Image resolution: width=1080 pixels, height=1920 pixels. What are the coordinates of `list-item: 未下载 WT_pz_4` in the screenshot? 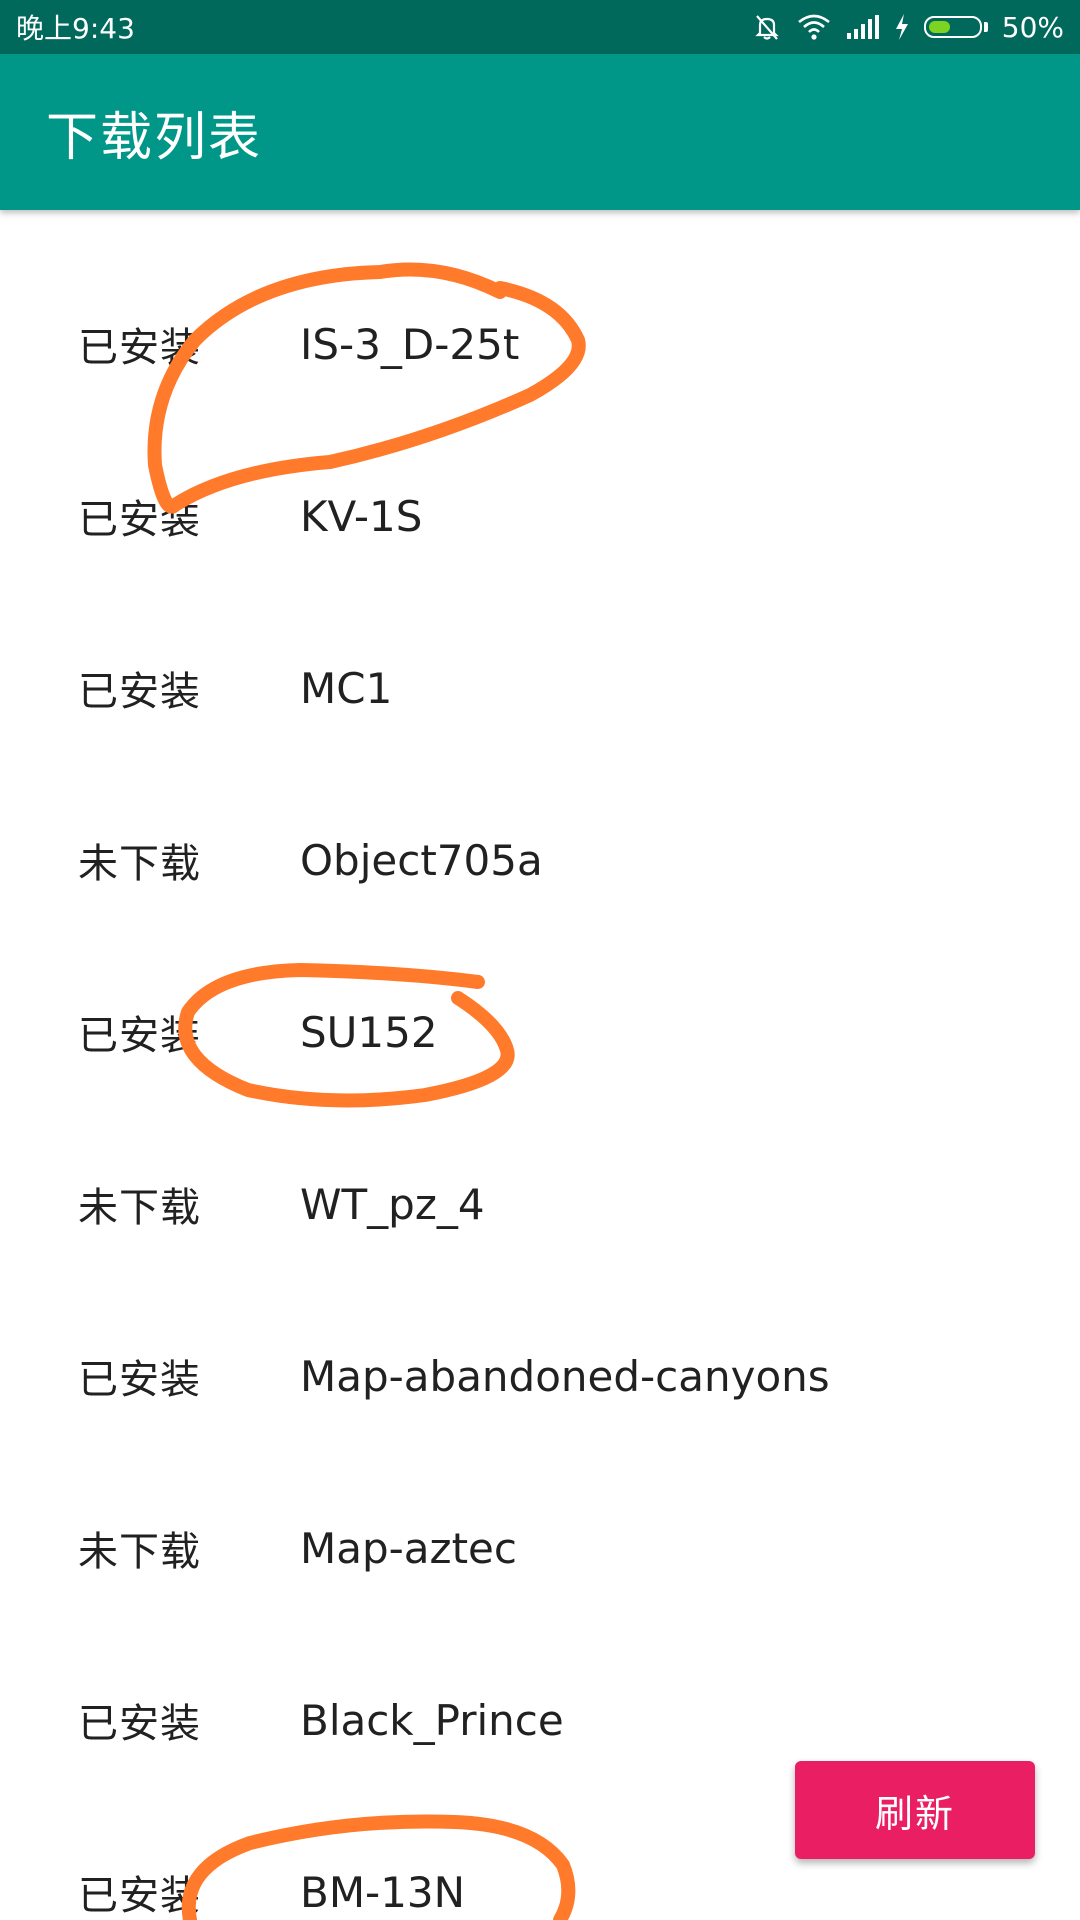 It's located at (540, 1204).